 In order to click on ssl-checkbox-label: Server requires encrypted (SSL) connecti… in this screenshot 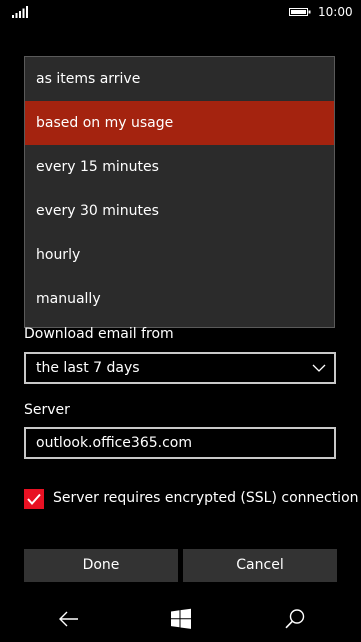, I will do `click(206, 498)`.